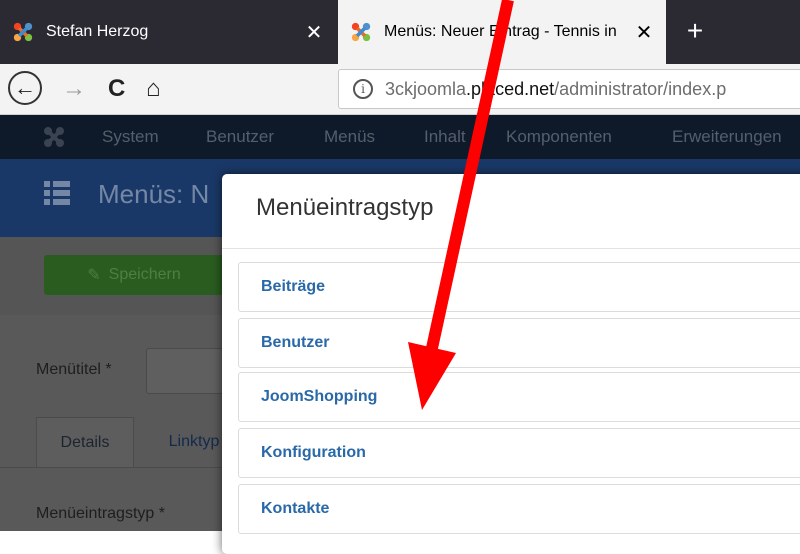 The height and width of the screenshot is (554, 800). I want to click on tab-title: Stefan Herzog, so click(97, 31).